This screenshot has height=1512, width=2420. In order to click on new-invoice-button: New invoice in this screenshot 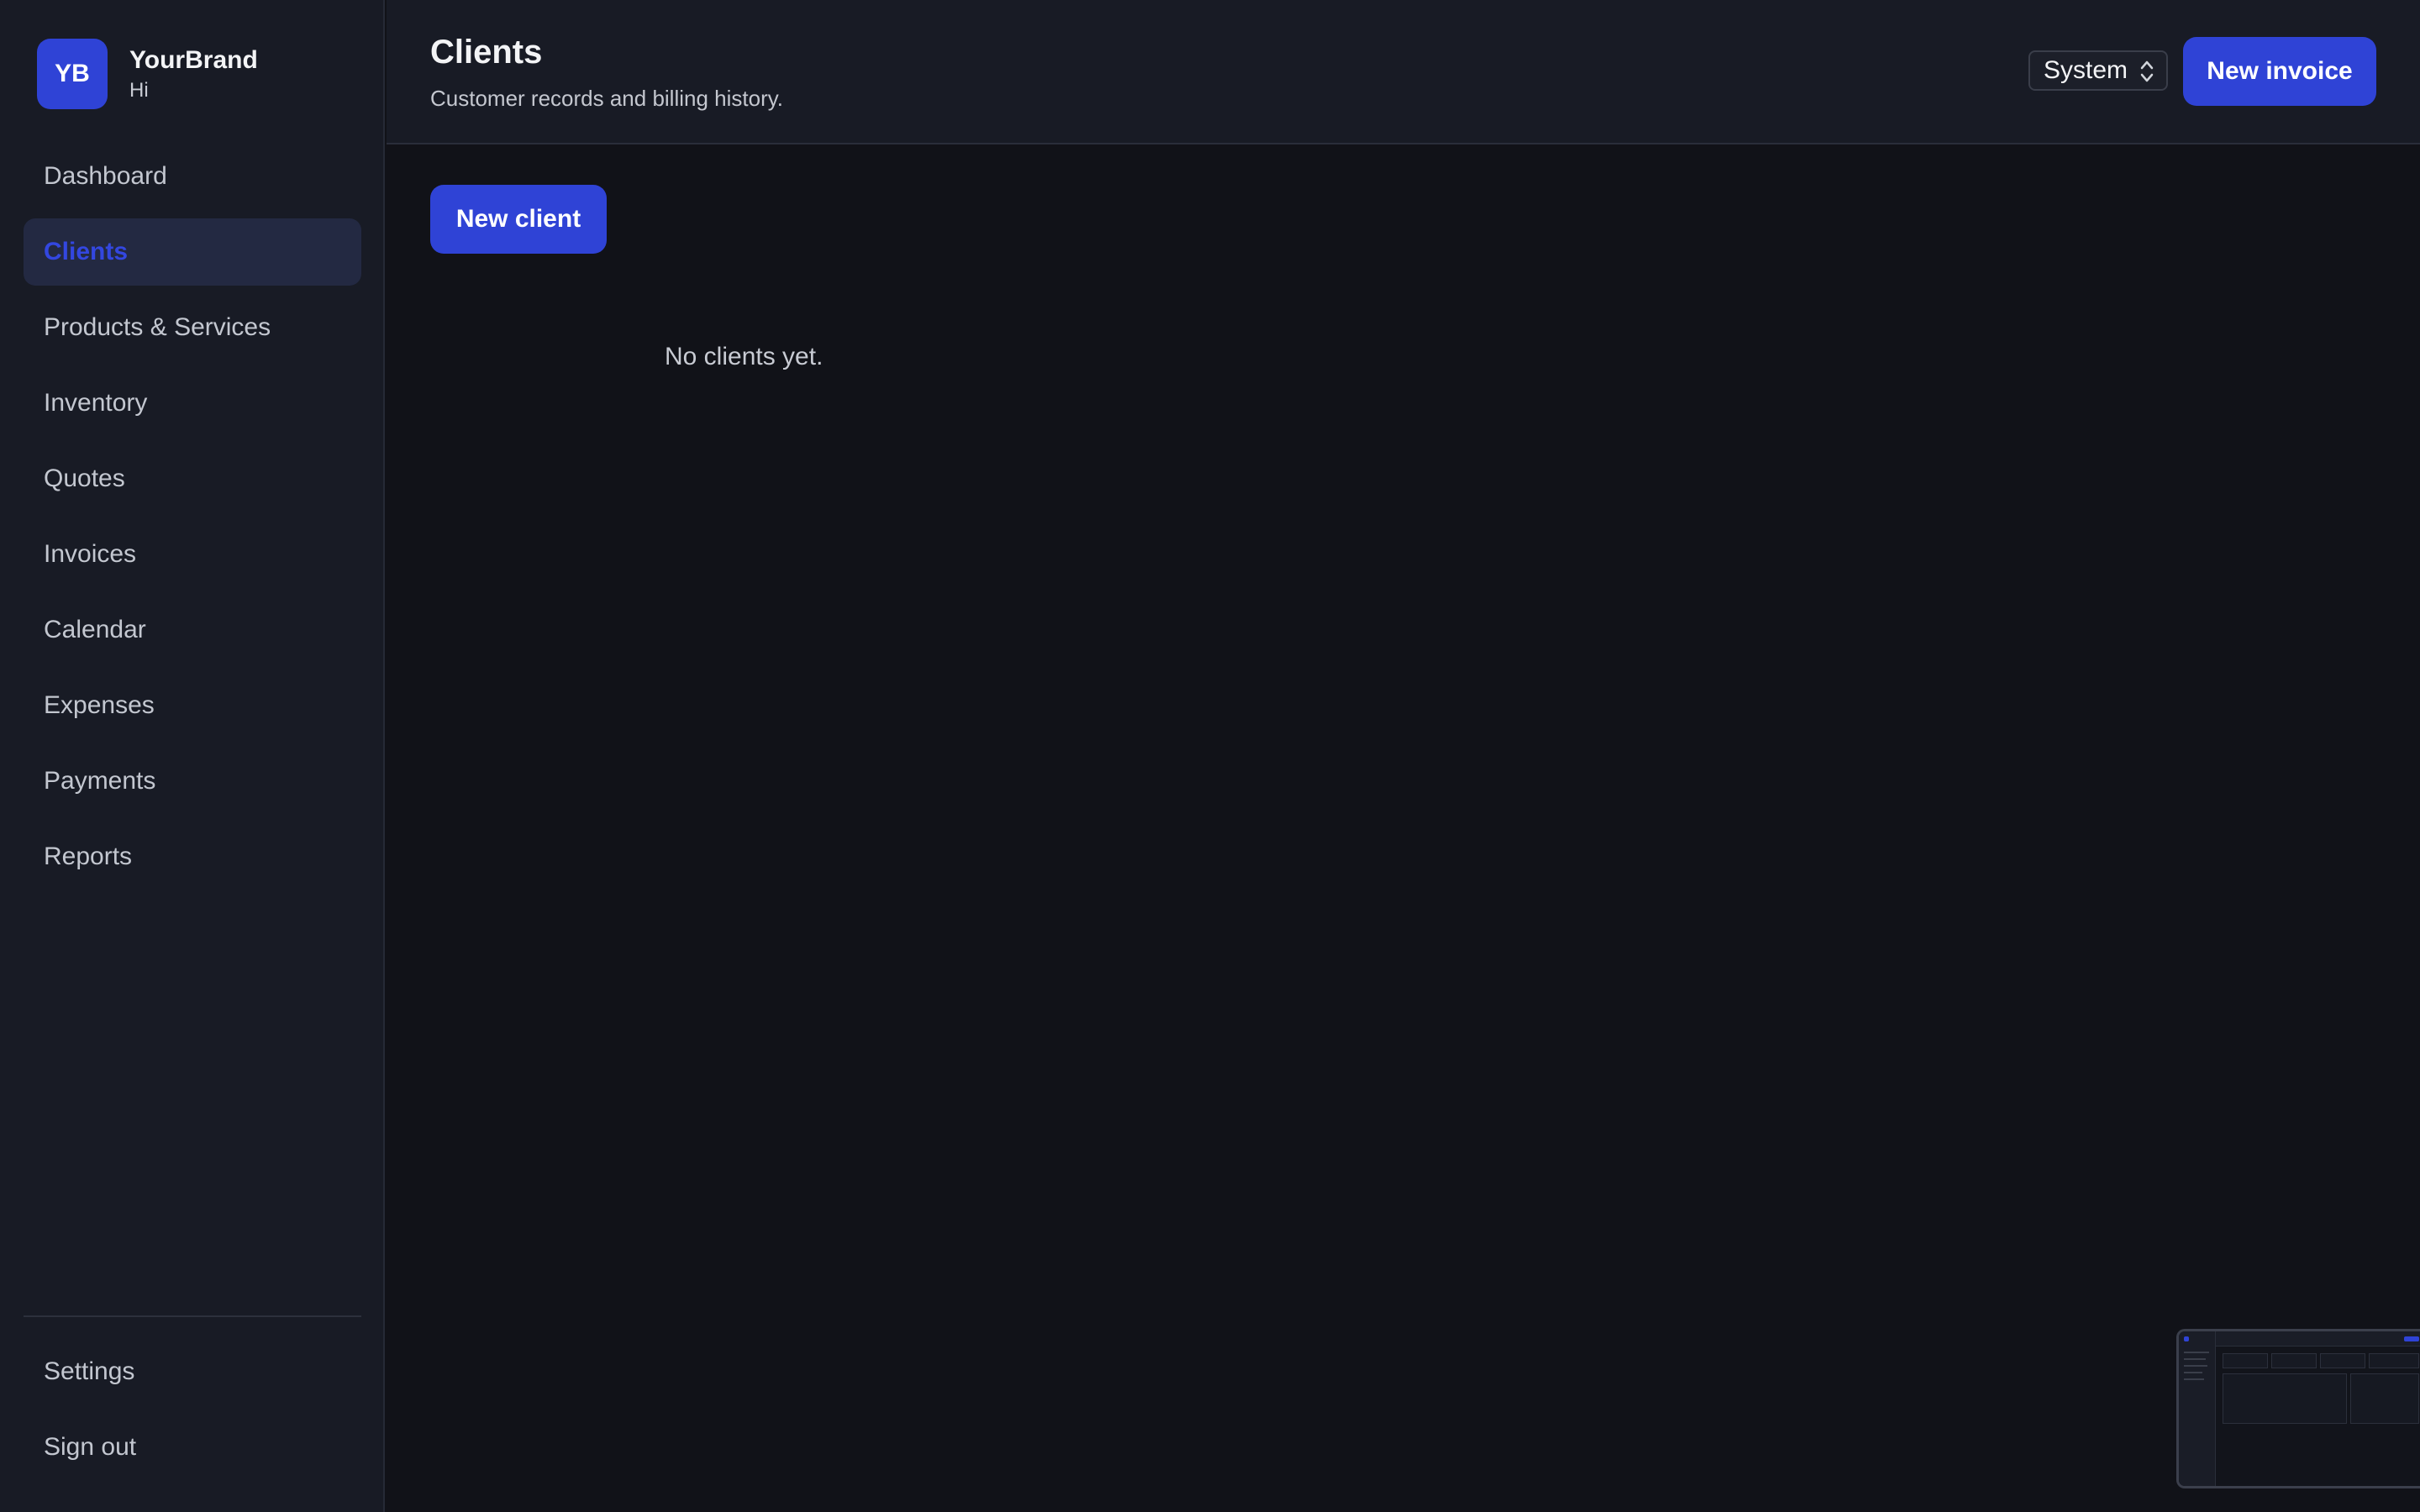, I will do `click(2279, 71)`.